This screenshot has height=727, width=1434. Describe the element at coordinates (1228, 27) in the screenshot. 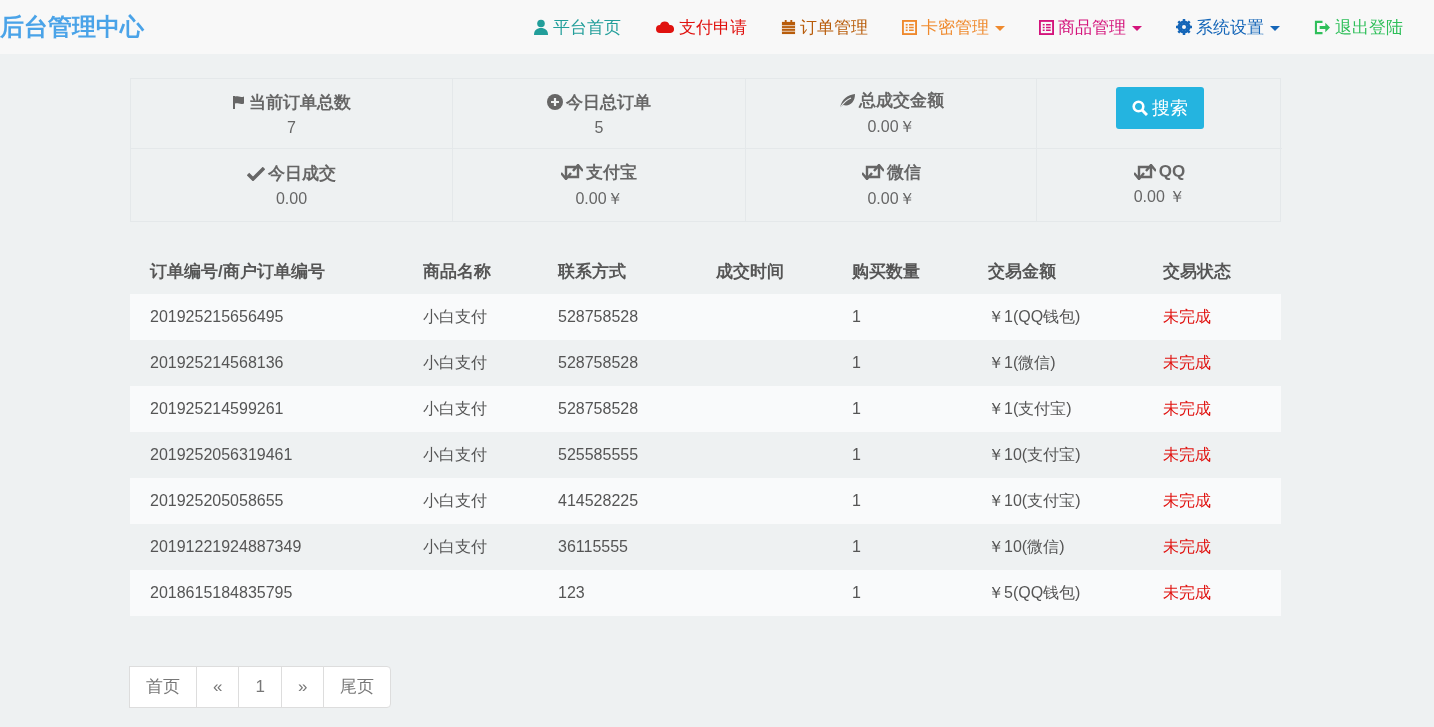

I see `nav-link: 系统设置` at that location.